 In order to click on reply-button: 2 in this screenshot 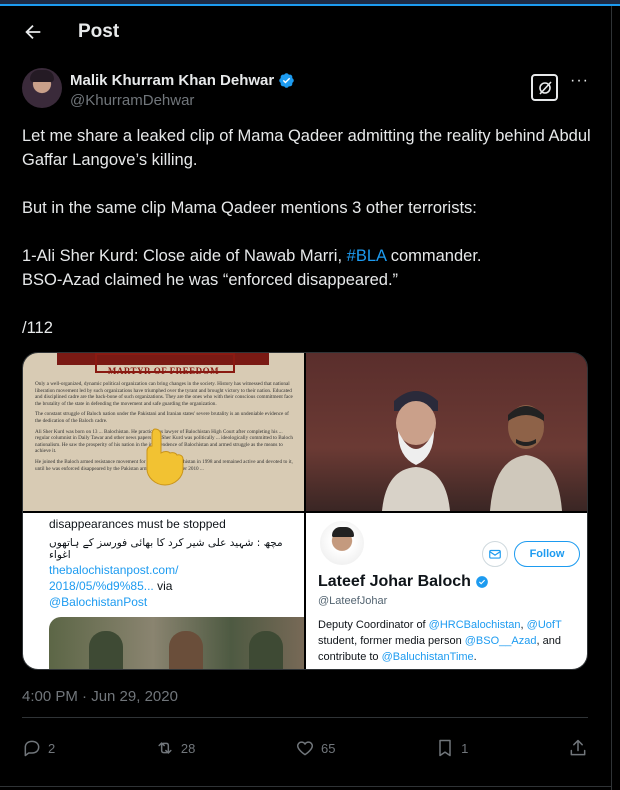, I will do `click(38, 748)`.